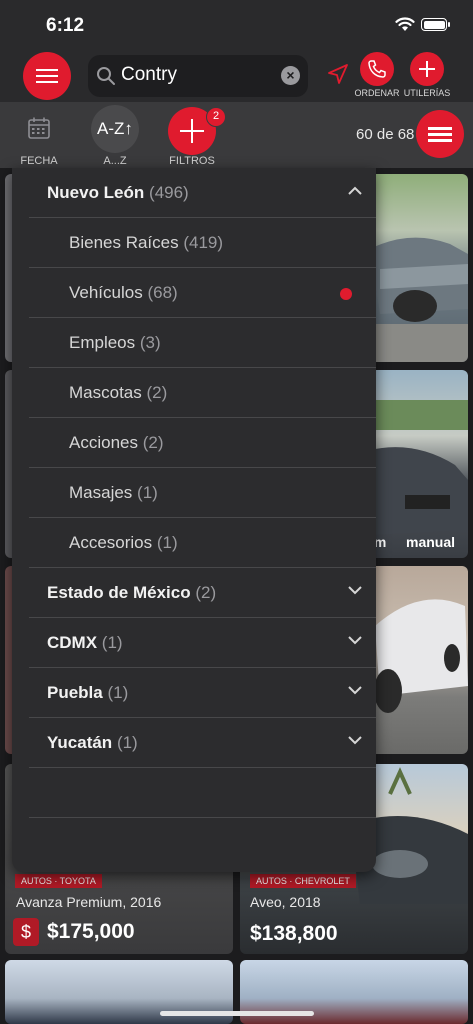 Image resolution: width=473 pixels, height=1024 pixels. What do you see at coordinates (75, 692) in the screenshot?
I see `region-name: Puebla` at bounding box center [75, 692].